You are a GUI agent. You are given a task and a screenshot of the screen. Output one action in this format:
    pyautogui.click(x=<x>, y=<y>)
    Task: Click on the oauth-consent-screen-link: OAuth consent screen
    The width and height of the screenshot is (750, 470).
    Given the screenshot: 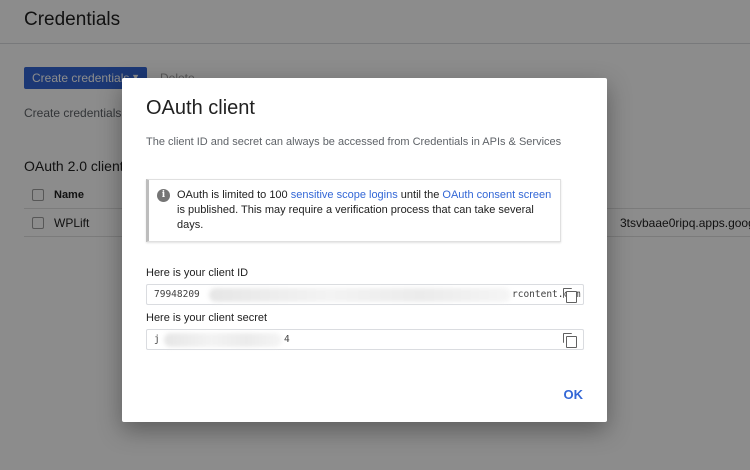 What is the action you would take?
    pyautogui.click(x=496, y=195)
    